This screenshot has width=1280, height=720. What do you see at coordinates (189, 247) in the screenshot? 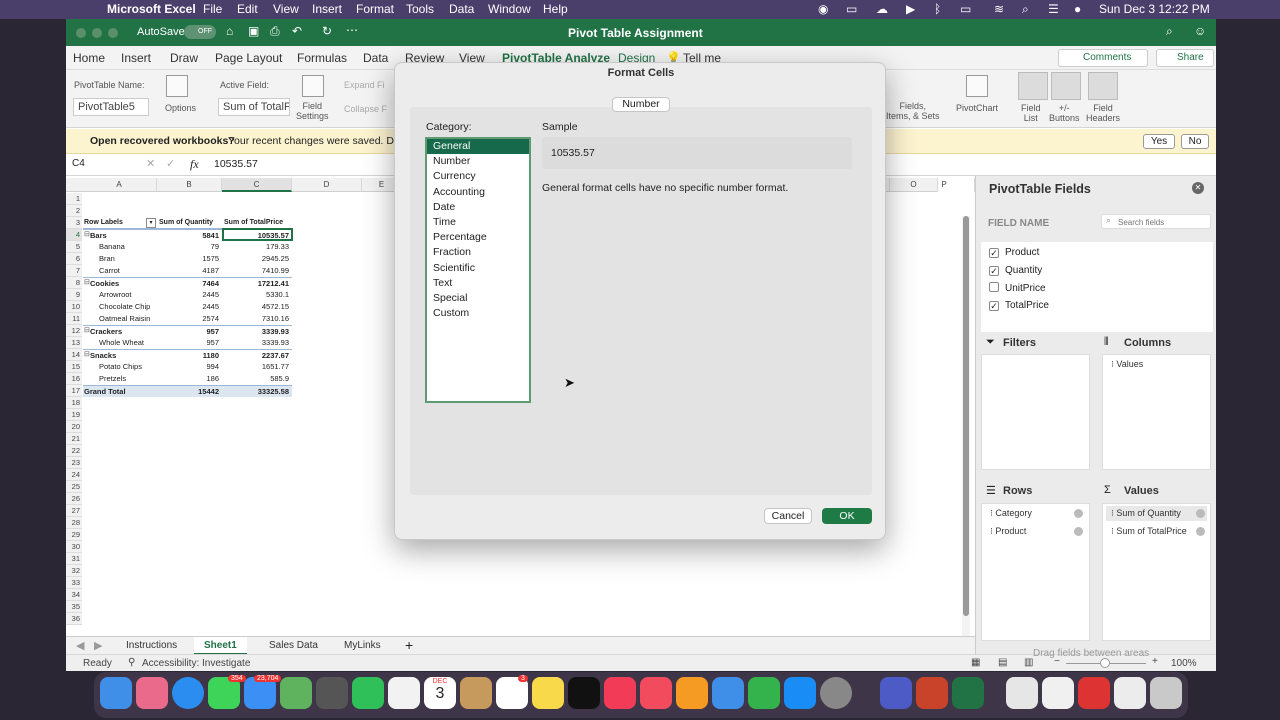
I see `pivot-cell-quantity: 79` at bounding box center [189, 247].